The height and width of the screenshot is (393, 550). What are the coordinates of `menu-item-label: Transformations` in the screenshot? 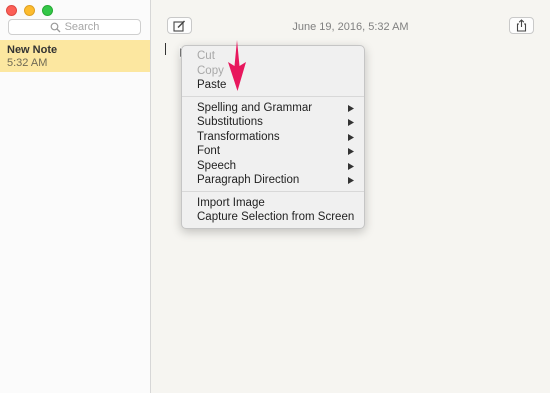 It's located at (238, 136).